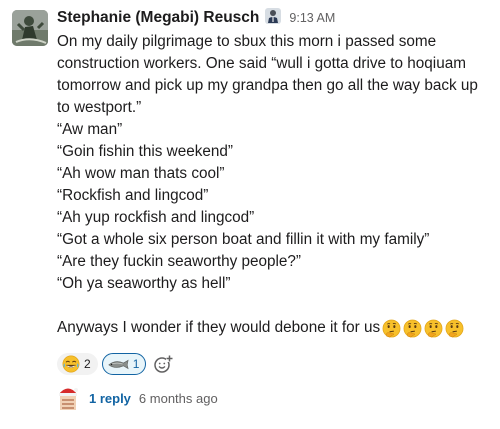 This screenshot has width=500, height=429. Describe the element at coordinates (156, 217) in the screenshot. I see `message-line: “Ah yup rockfish and lingcod”` at that location.